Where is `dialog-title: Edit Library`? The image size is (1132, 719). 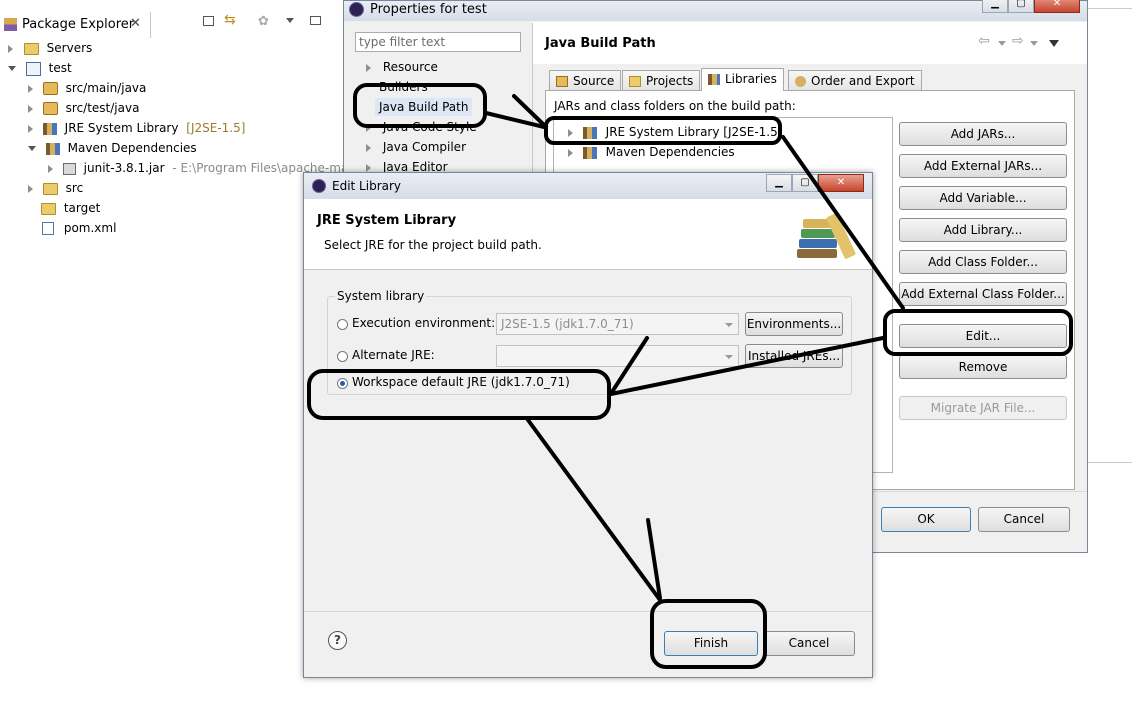 dialog-title: Edit Library is located at coordinates (367, 186).